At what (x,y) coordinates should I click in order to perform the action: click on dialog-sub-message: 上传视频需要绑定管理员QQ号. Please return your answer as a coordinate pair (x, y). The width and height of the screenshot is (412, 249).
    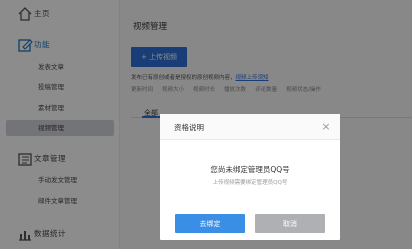
    Looking at the image, I should click on (250, 183).